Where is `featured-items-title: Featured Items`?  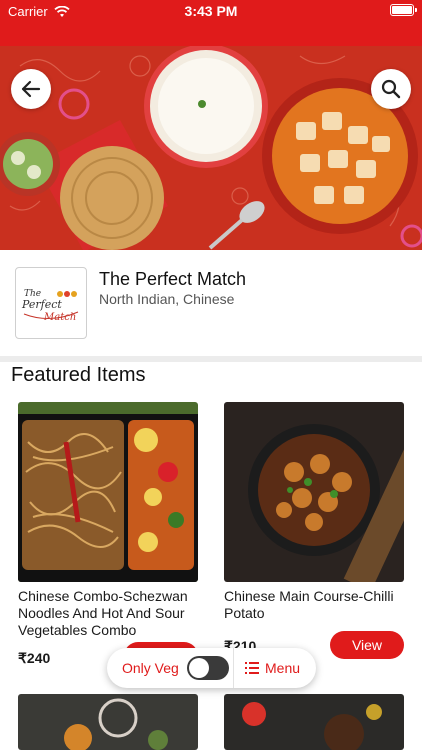 featured-items-title: Featured Items is located at coordinates (78, 375).